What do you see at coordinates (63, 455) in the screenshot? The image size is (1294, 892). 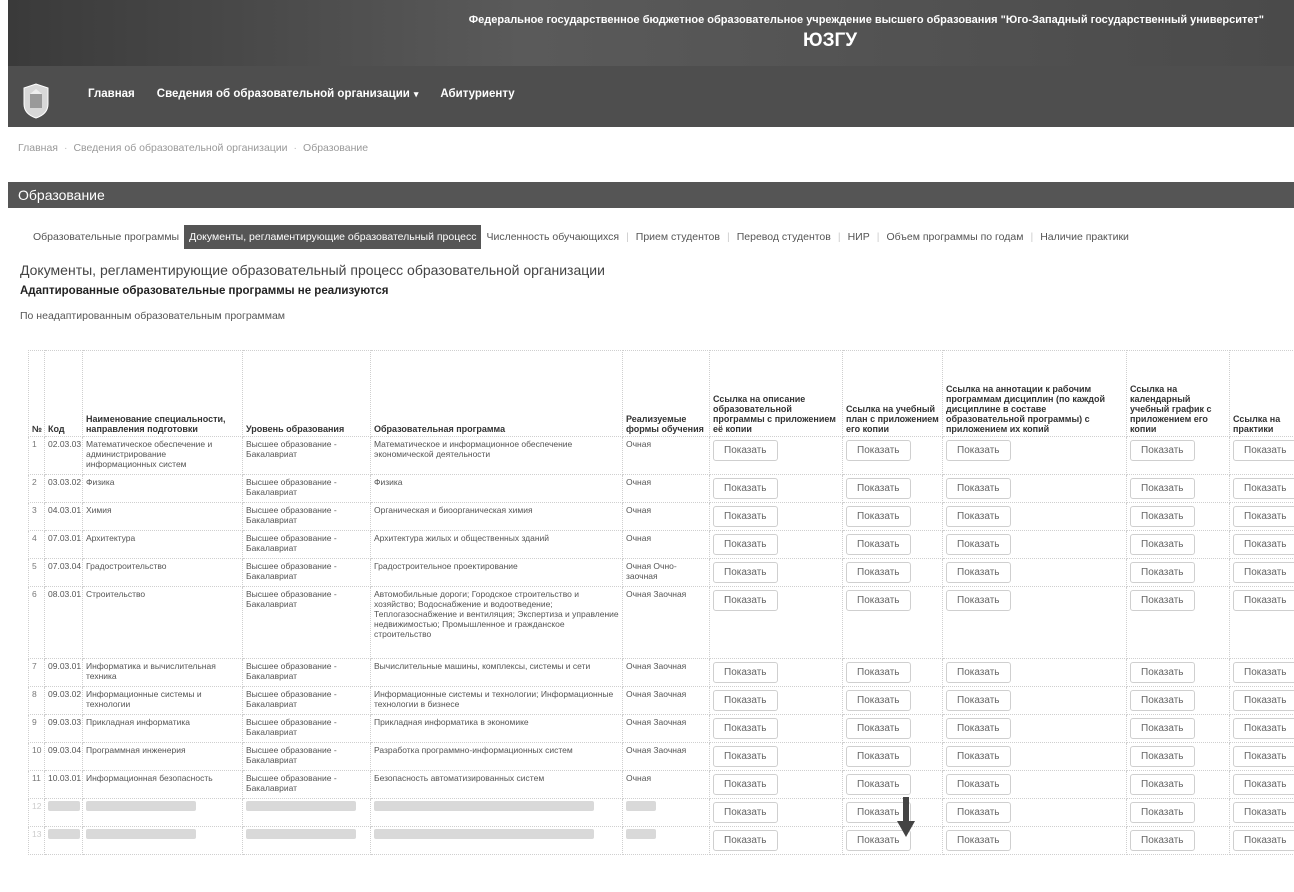 I see `cell-code: 02.03.03` at bounding box center [63, 455].